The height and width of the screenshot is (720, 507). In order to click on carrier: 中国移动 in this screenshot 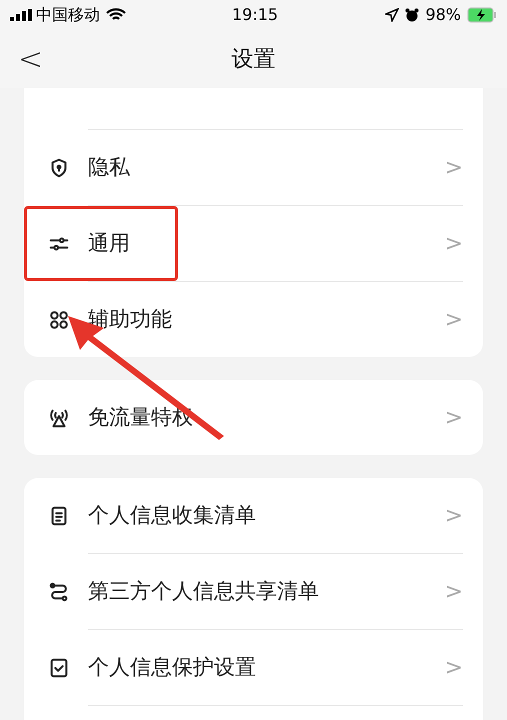, I will do `click(68, 15)`.